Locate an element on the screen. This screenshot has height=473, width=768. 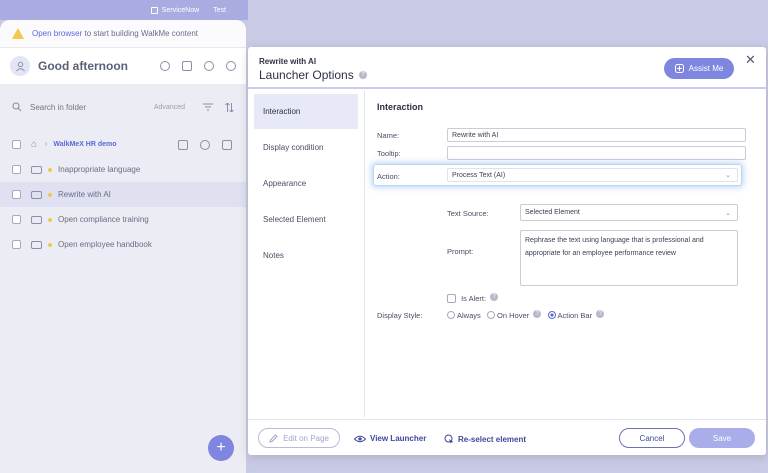
dialog-subtitle: Rewrite with AI is located at coordinates (288, 61).